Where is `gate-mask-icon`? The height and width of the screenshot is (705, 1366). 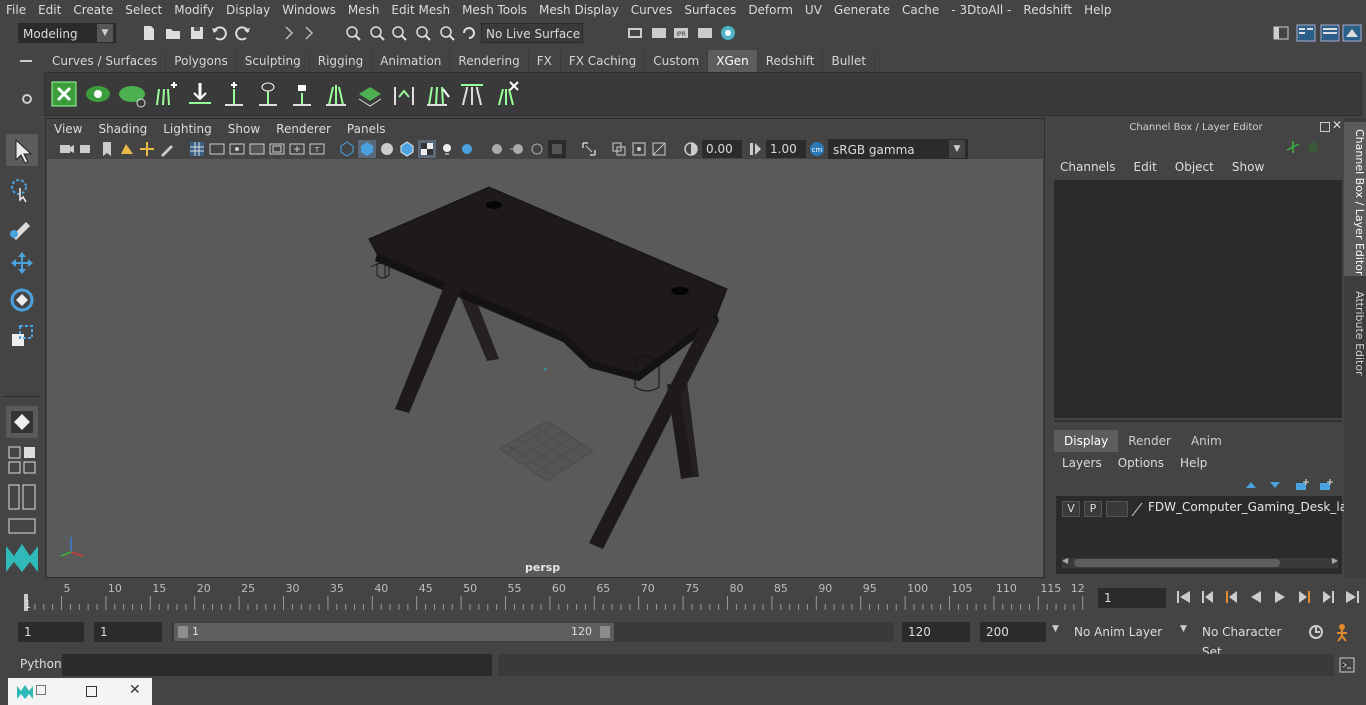
gate-mask-icon is located at coordinates (257, 149).